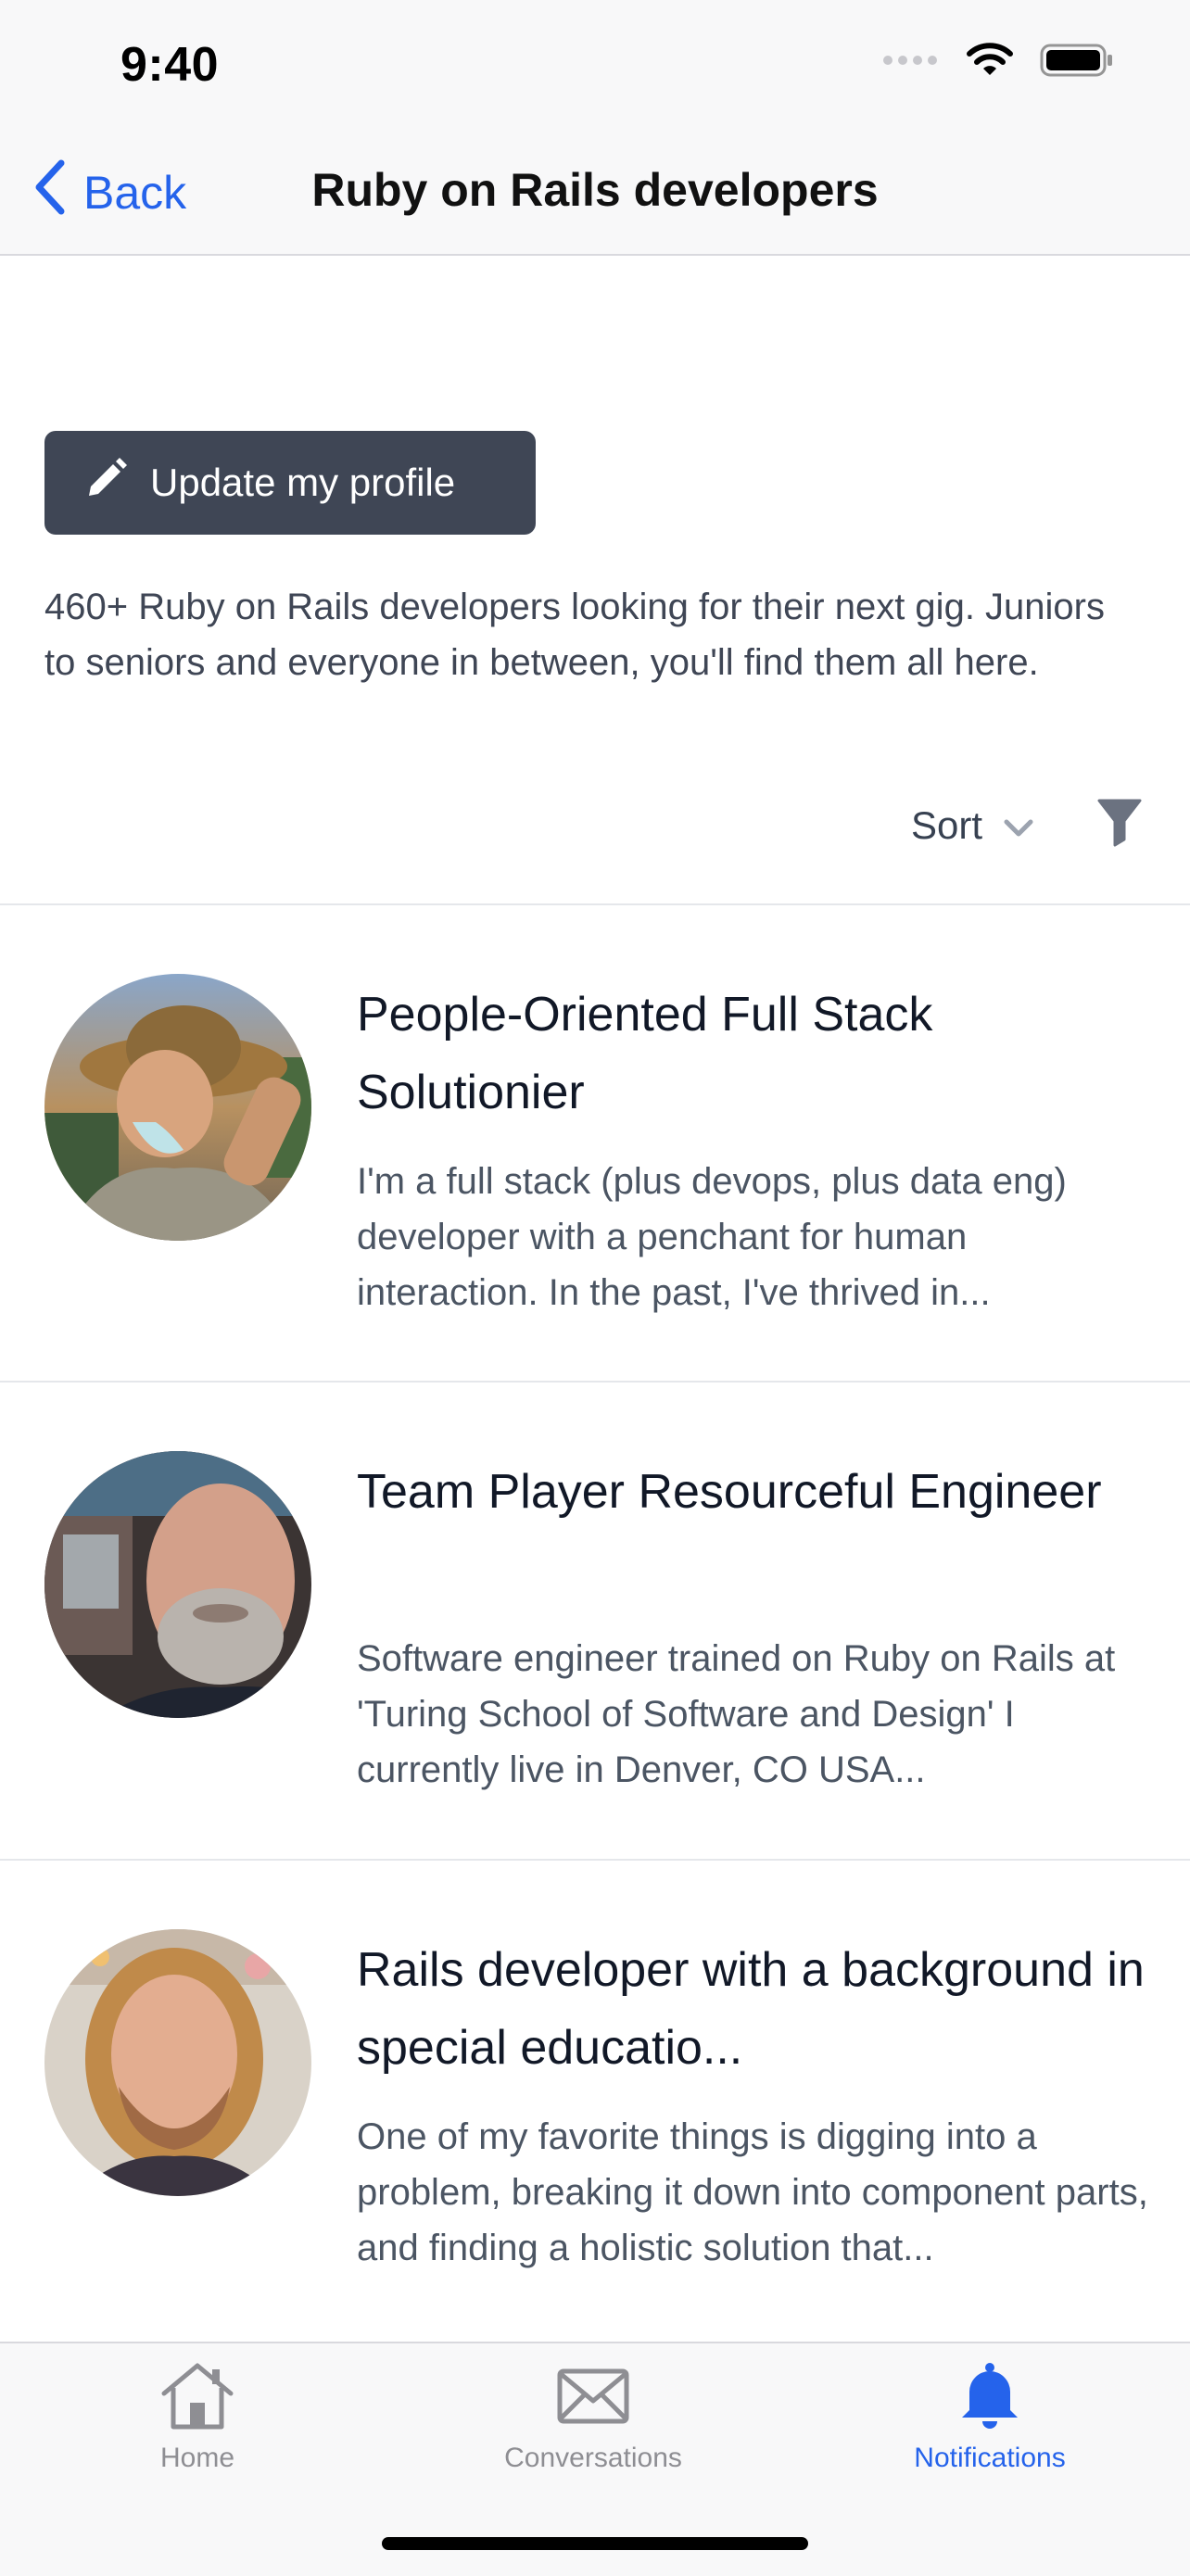 The image size is (1190, 2576). I want to click on pencil-icon, so click(106, 483).